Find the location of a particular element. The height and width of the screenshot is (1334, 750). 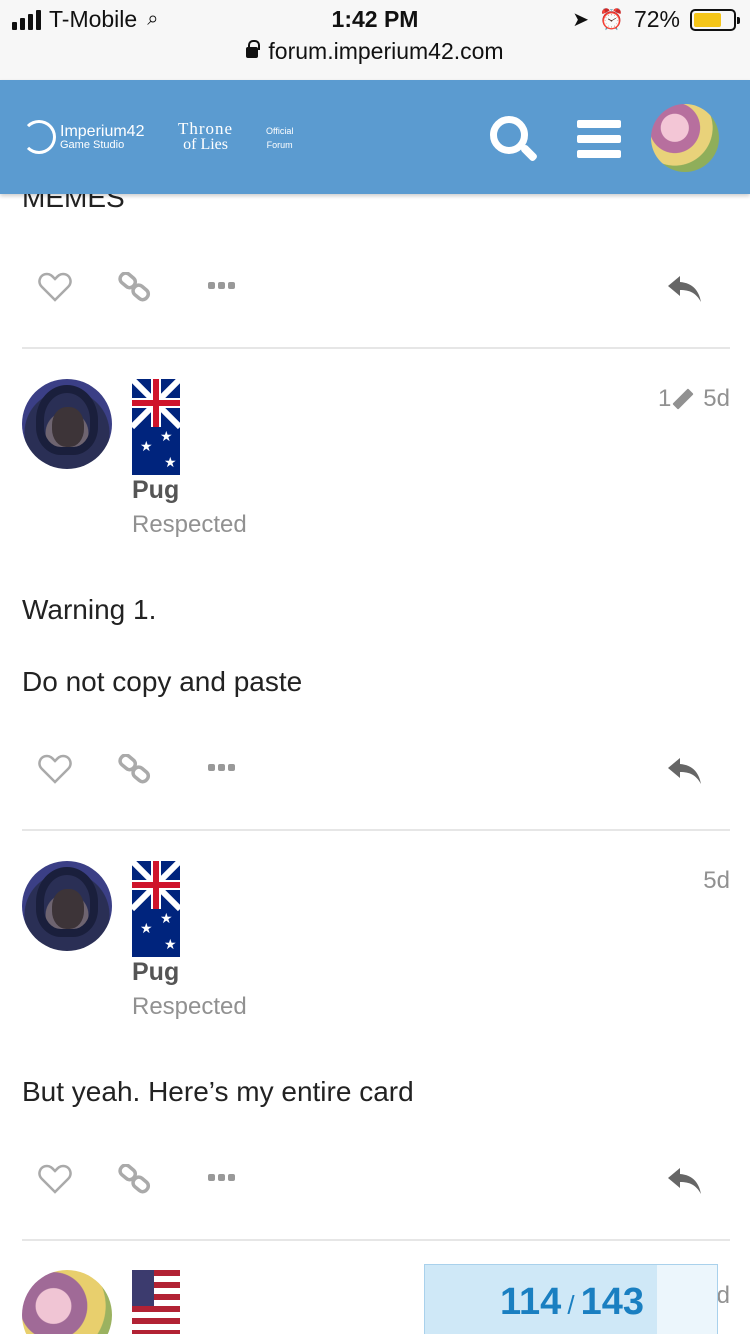

search-icon is located at coordinates (514, 140).